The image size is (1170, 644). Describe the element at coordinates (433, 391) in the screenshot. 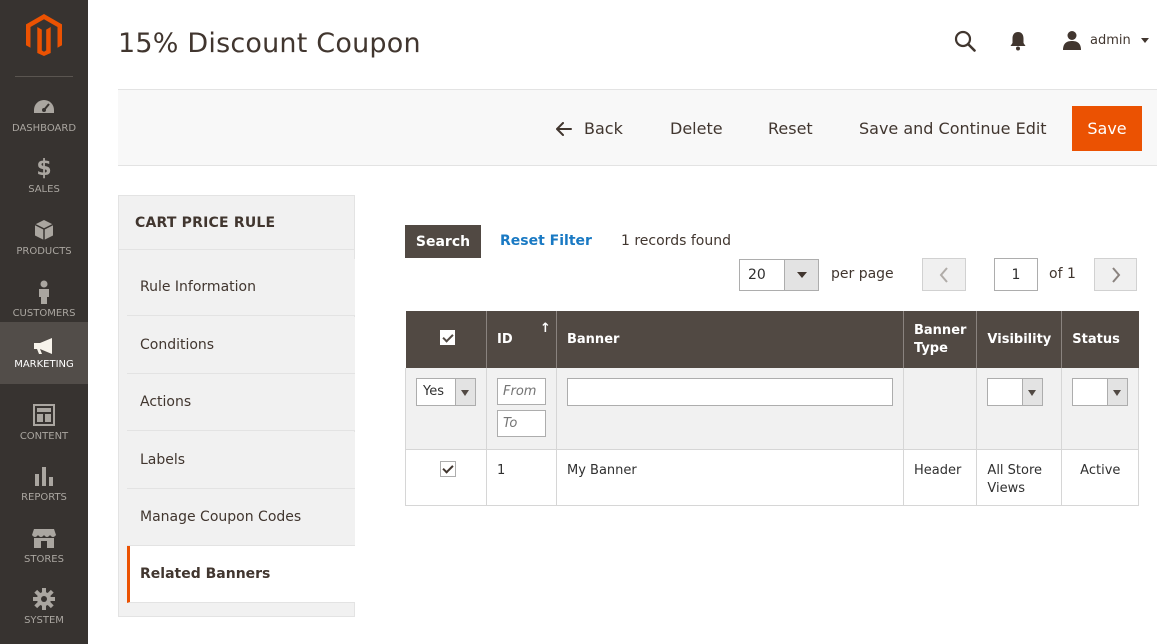

I see `filter-select-value: Yes` at that location.